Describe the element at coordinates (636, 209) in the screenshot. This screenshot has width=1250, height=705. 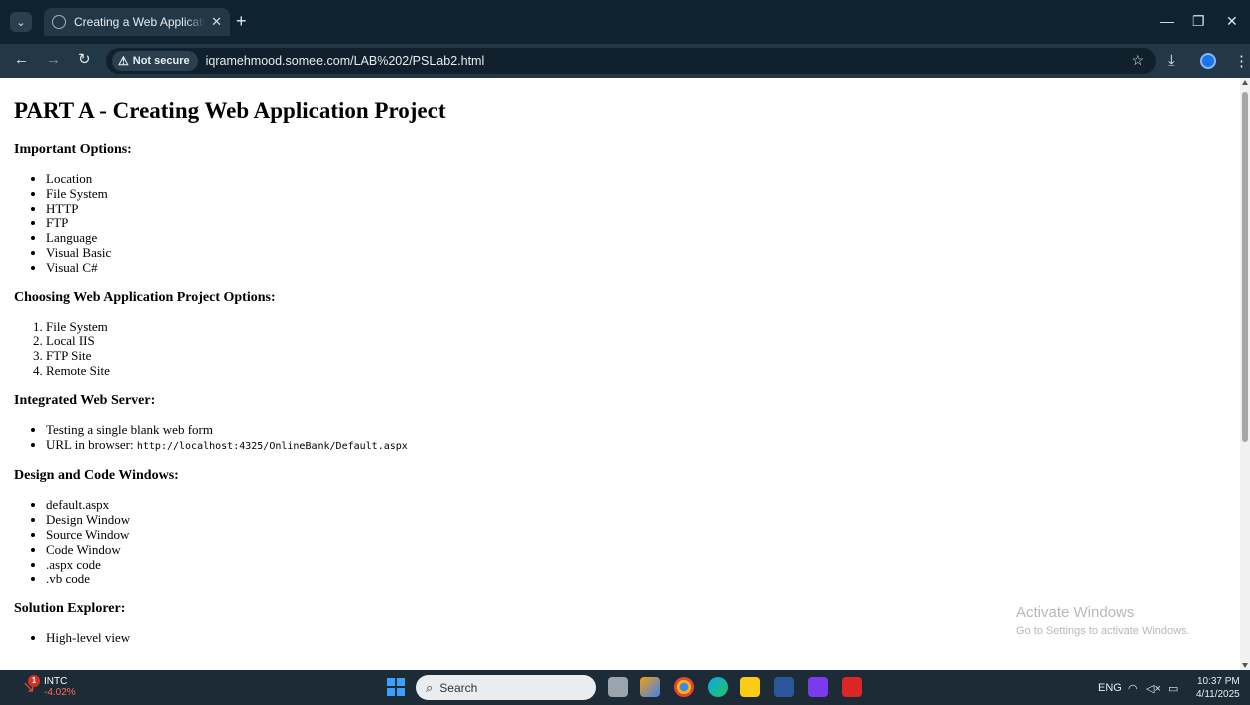
I see `list-item: HTTP` at that location.